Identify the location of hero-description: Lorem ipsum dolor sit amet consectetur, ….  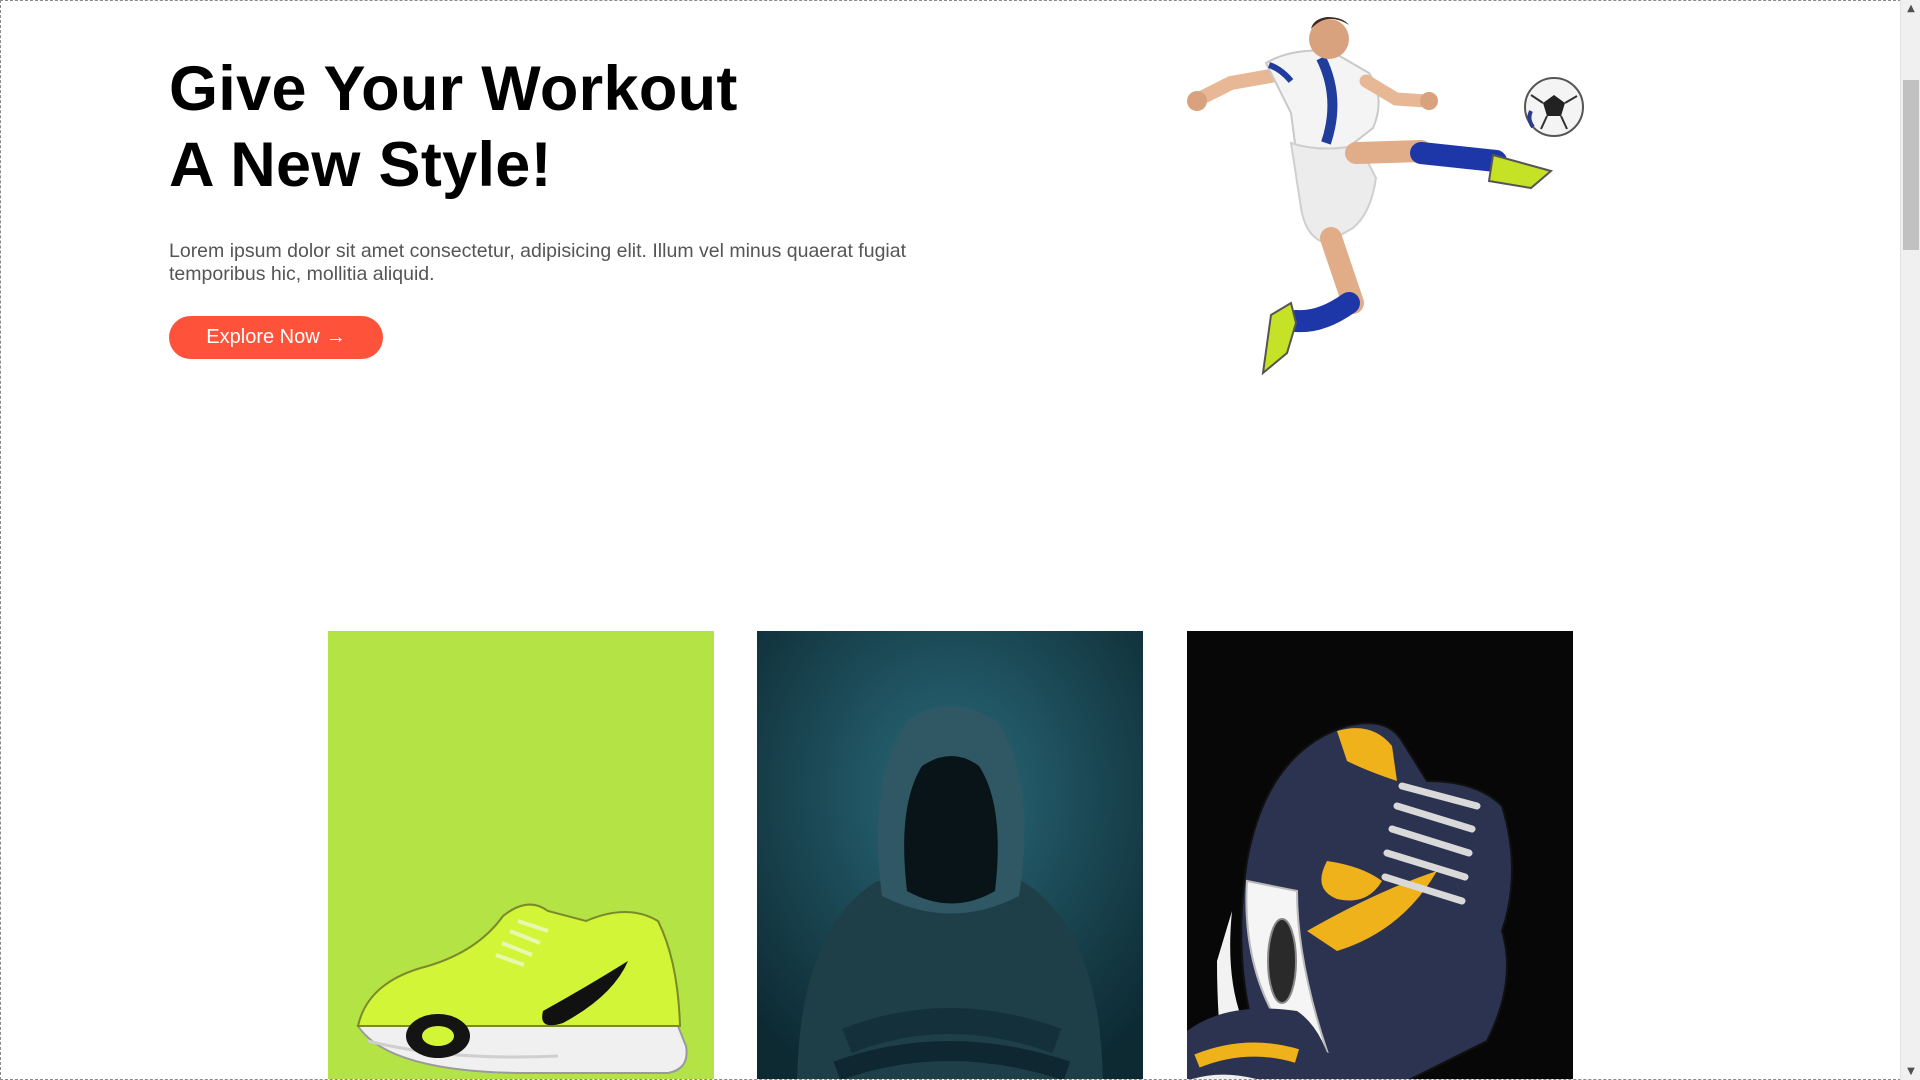
(538, 262).